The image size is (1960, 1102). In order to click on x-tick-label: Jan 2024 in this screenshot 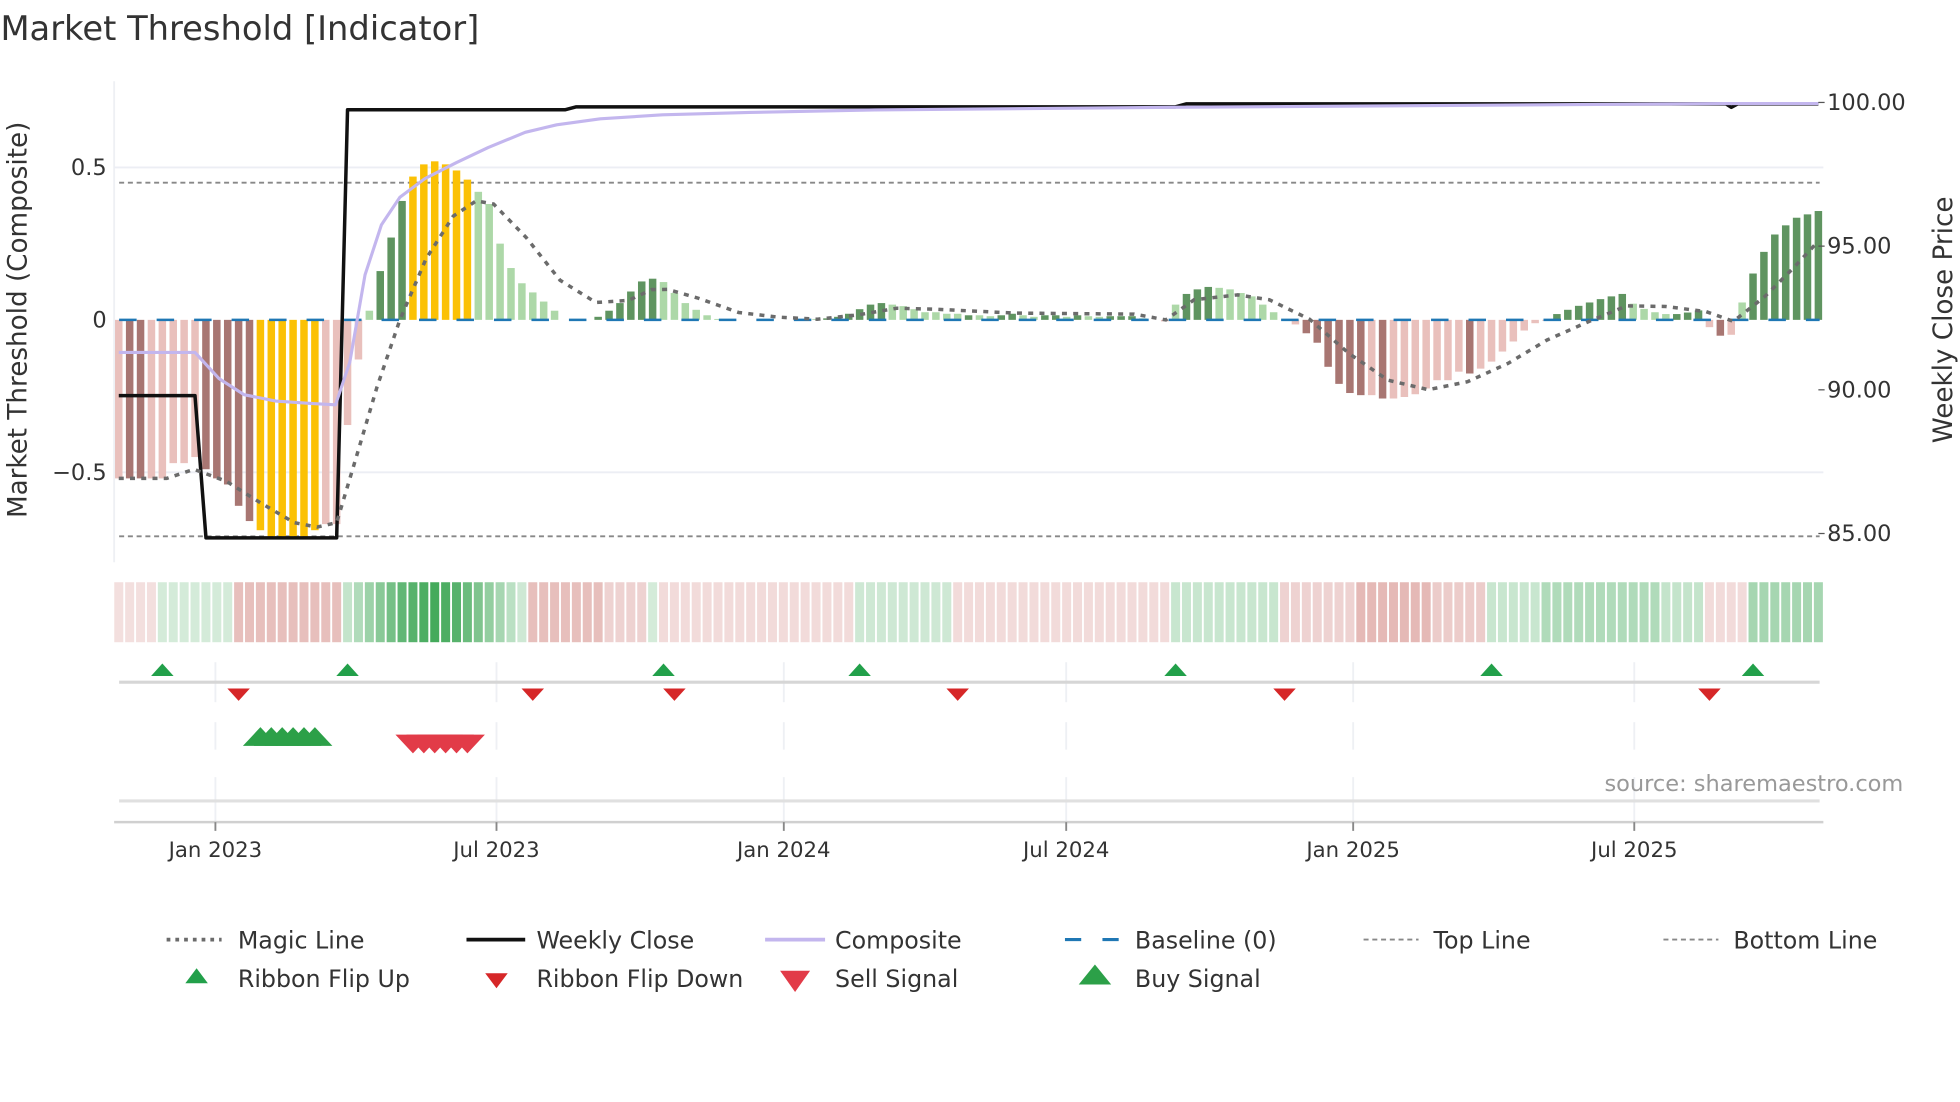, I will do `click(783, 850)`.